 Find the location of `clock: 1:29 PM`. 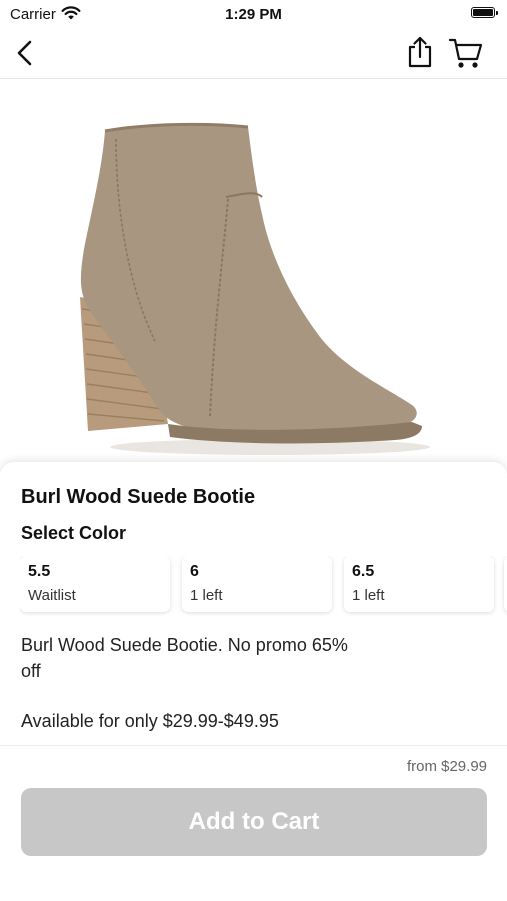

clock: 1:29 PM is located at coordinates (253, 14).